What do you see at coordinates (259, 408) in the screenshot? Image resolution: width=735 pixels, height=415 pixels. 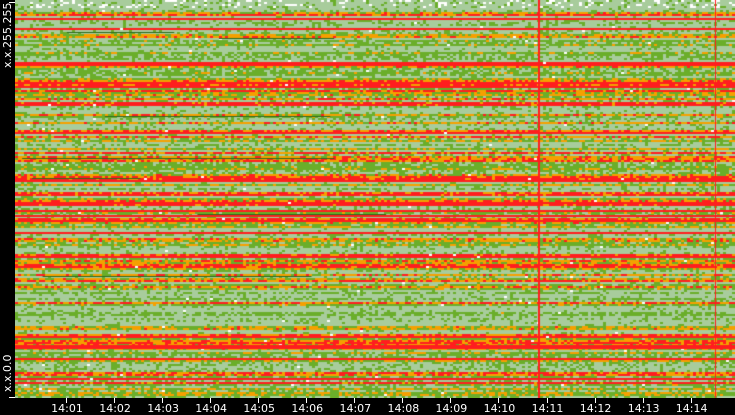 I see `x-tick-label: 14:05` at bounding box center [259, 408].